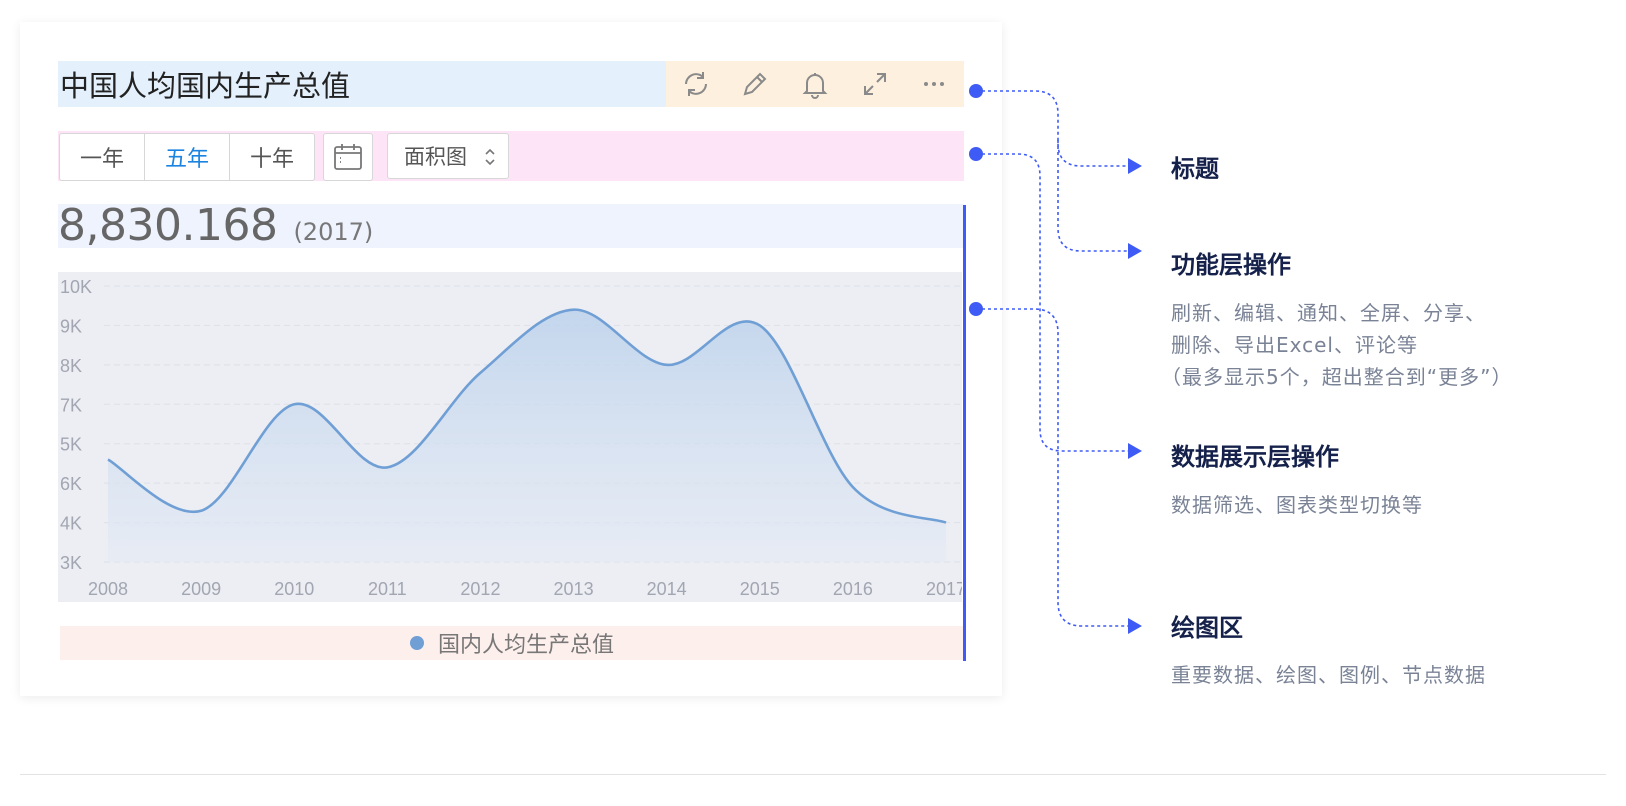  I want to click on desc-line: 删除、导出Excel、评论等, so click(1294, 345).